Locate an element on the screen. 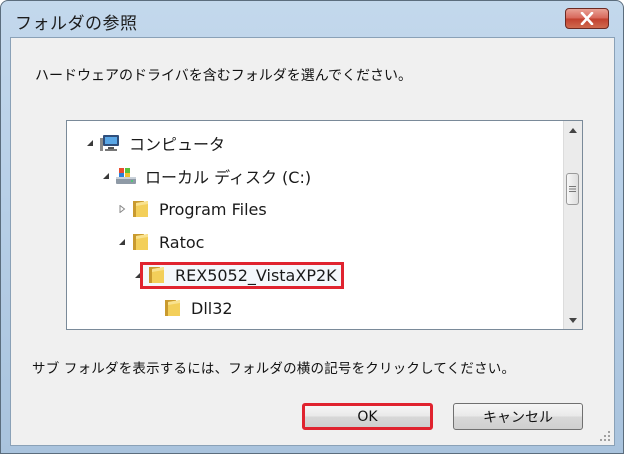 This screenshot has height=454, width=624. hint-text: サブ フォルダを表示するには、フォルダの横の記号をクリックしてください。 is located at coordinates (274, 369).